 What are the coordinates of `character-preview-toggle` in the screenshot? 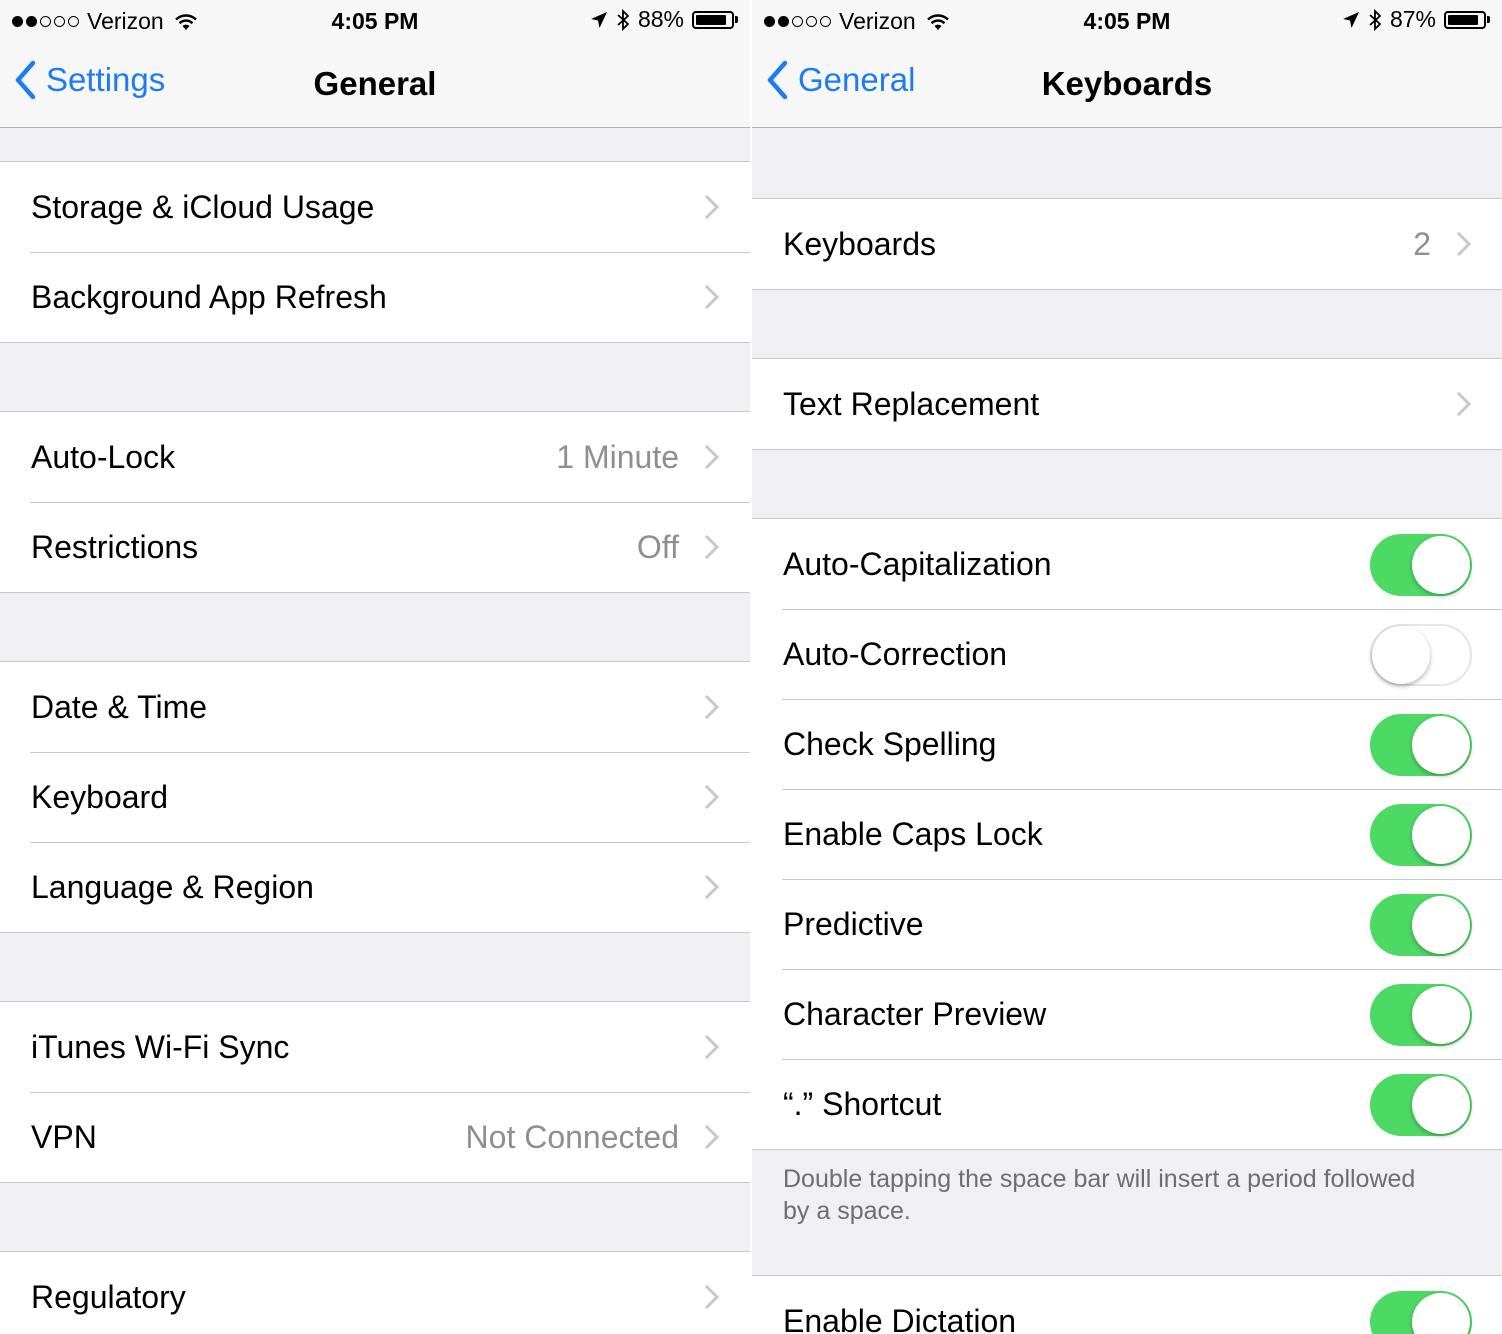 It's located at (1421, 1015).